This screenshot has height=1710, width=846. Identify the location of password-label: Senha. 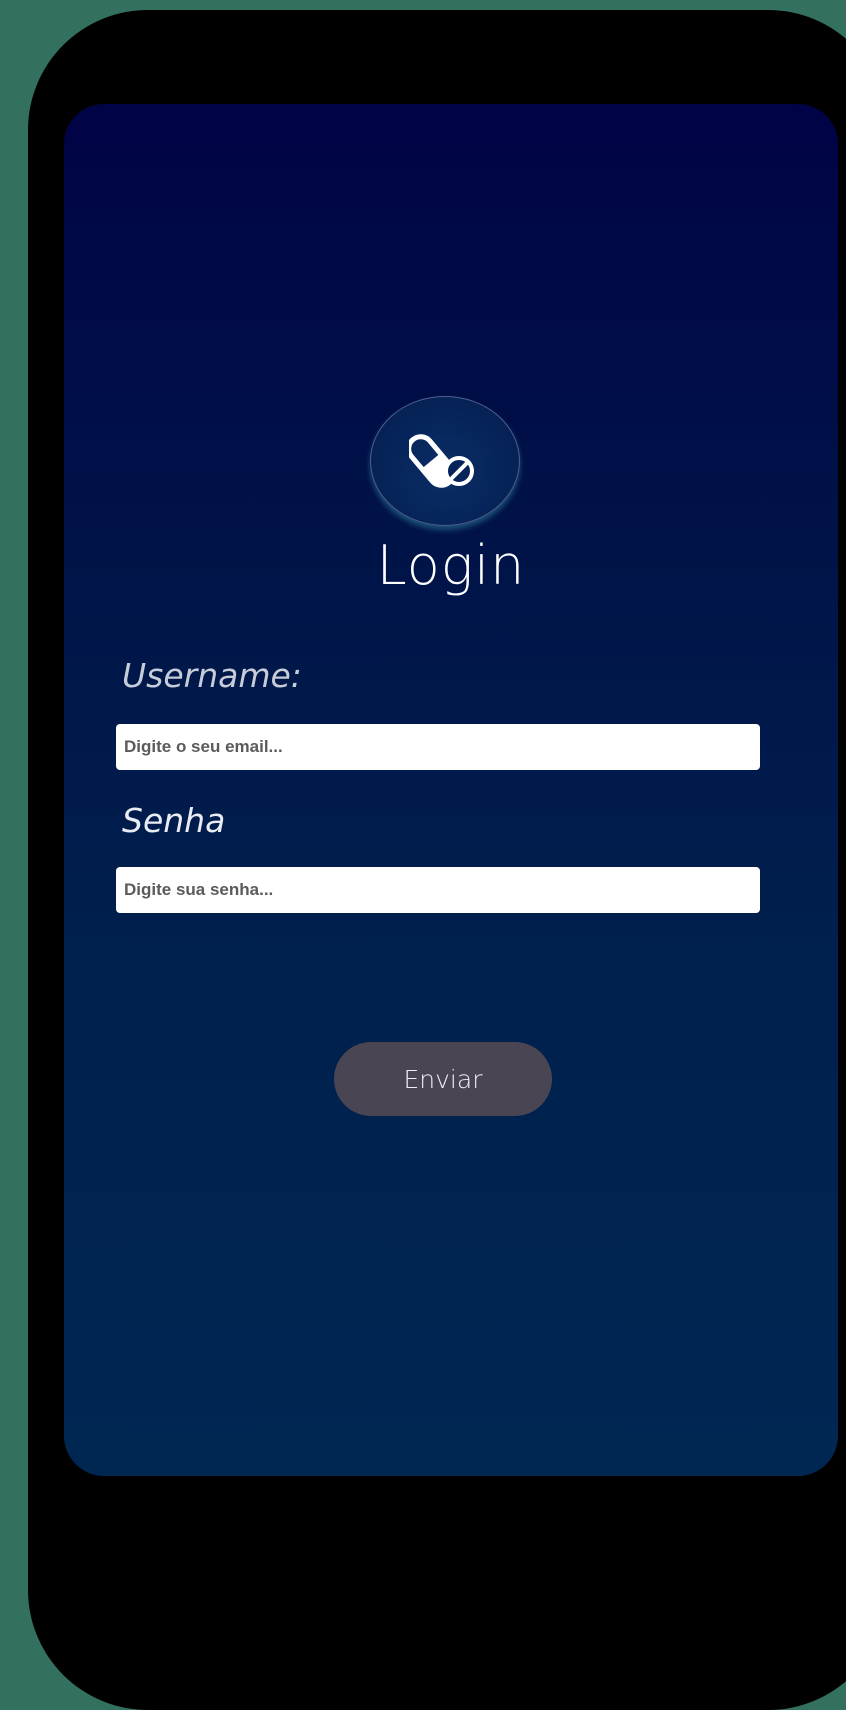
(174, 820).